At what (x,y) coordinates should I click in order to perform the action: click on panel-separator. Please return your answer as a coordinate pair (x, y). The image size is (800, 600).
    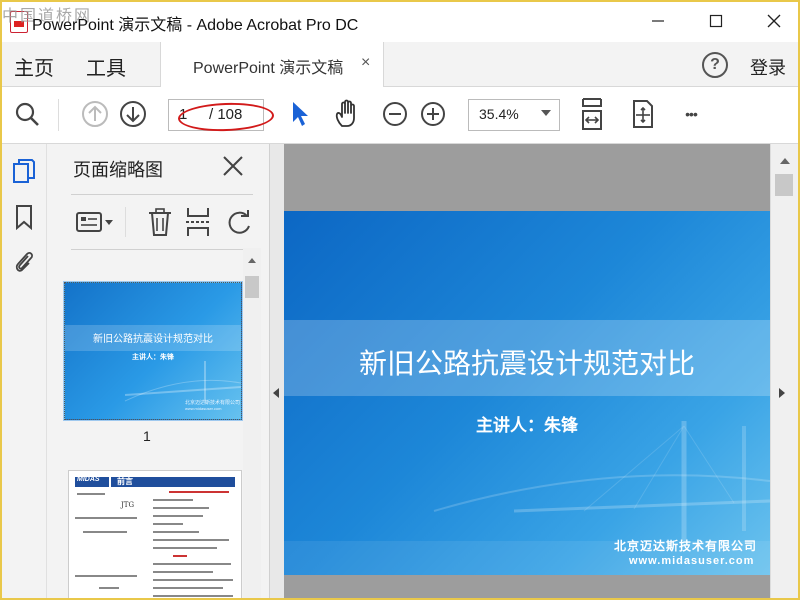
    Looking at the image, I should click on (125, 222).